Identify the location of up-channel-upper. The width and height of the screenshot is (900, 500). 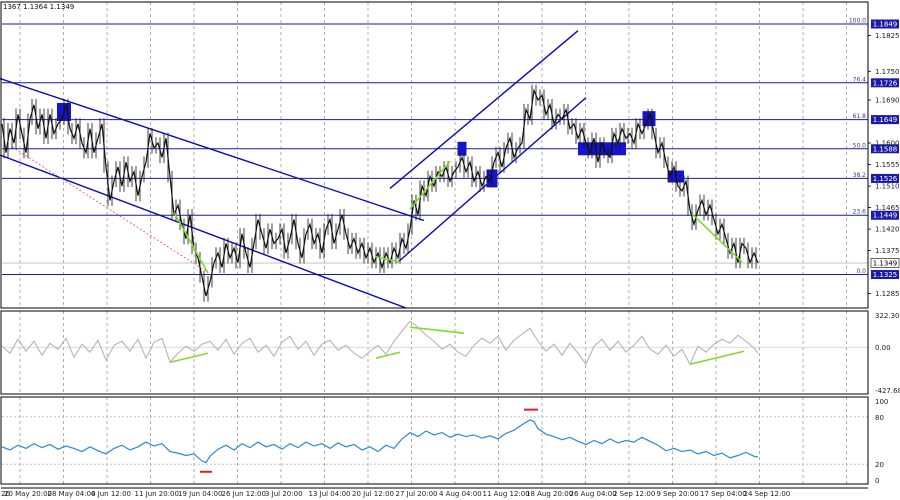
(484, 110).